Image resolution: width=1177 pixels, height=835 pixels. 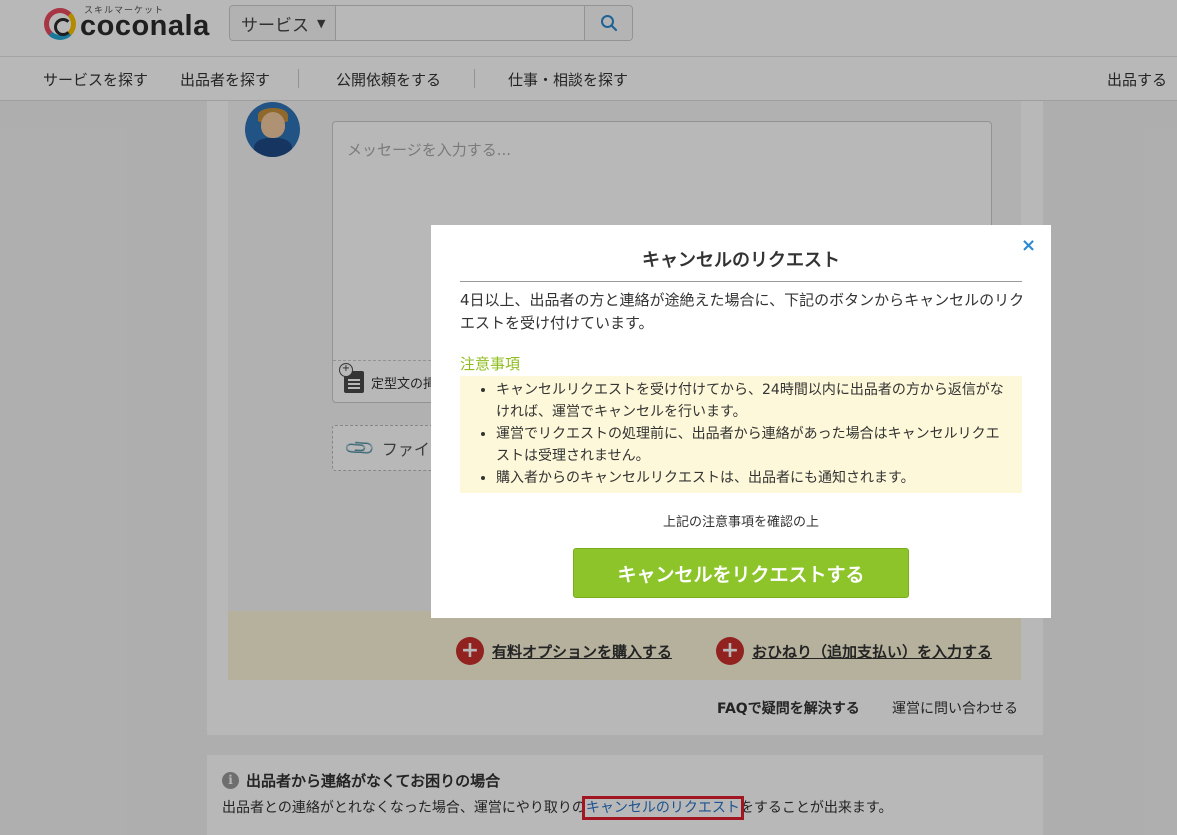 What do you see at coordinates (754, 478) in the screenshot?
I see `note-item: 購入者からのキャンセルリクエストは、出品者にも通知されます。` at bounding box center [754, 478].